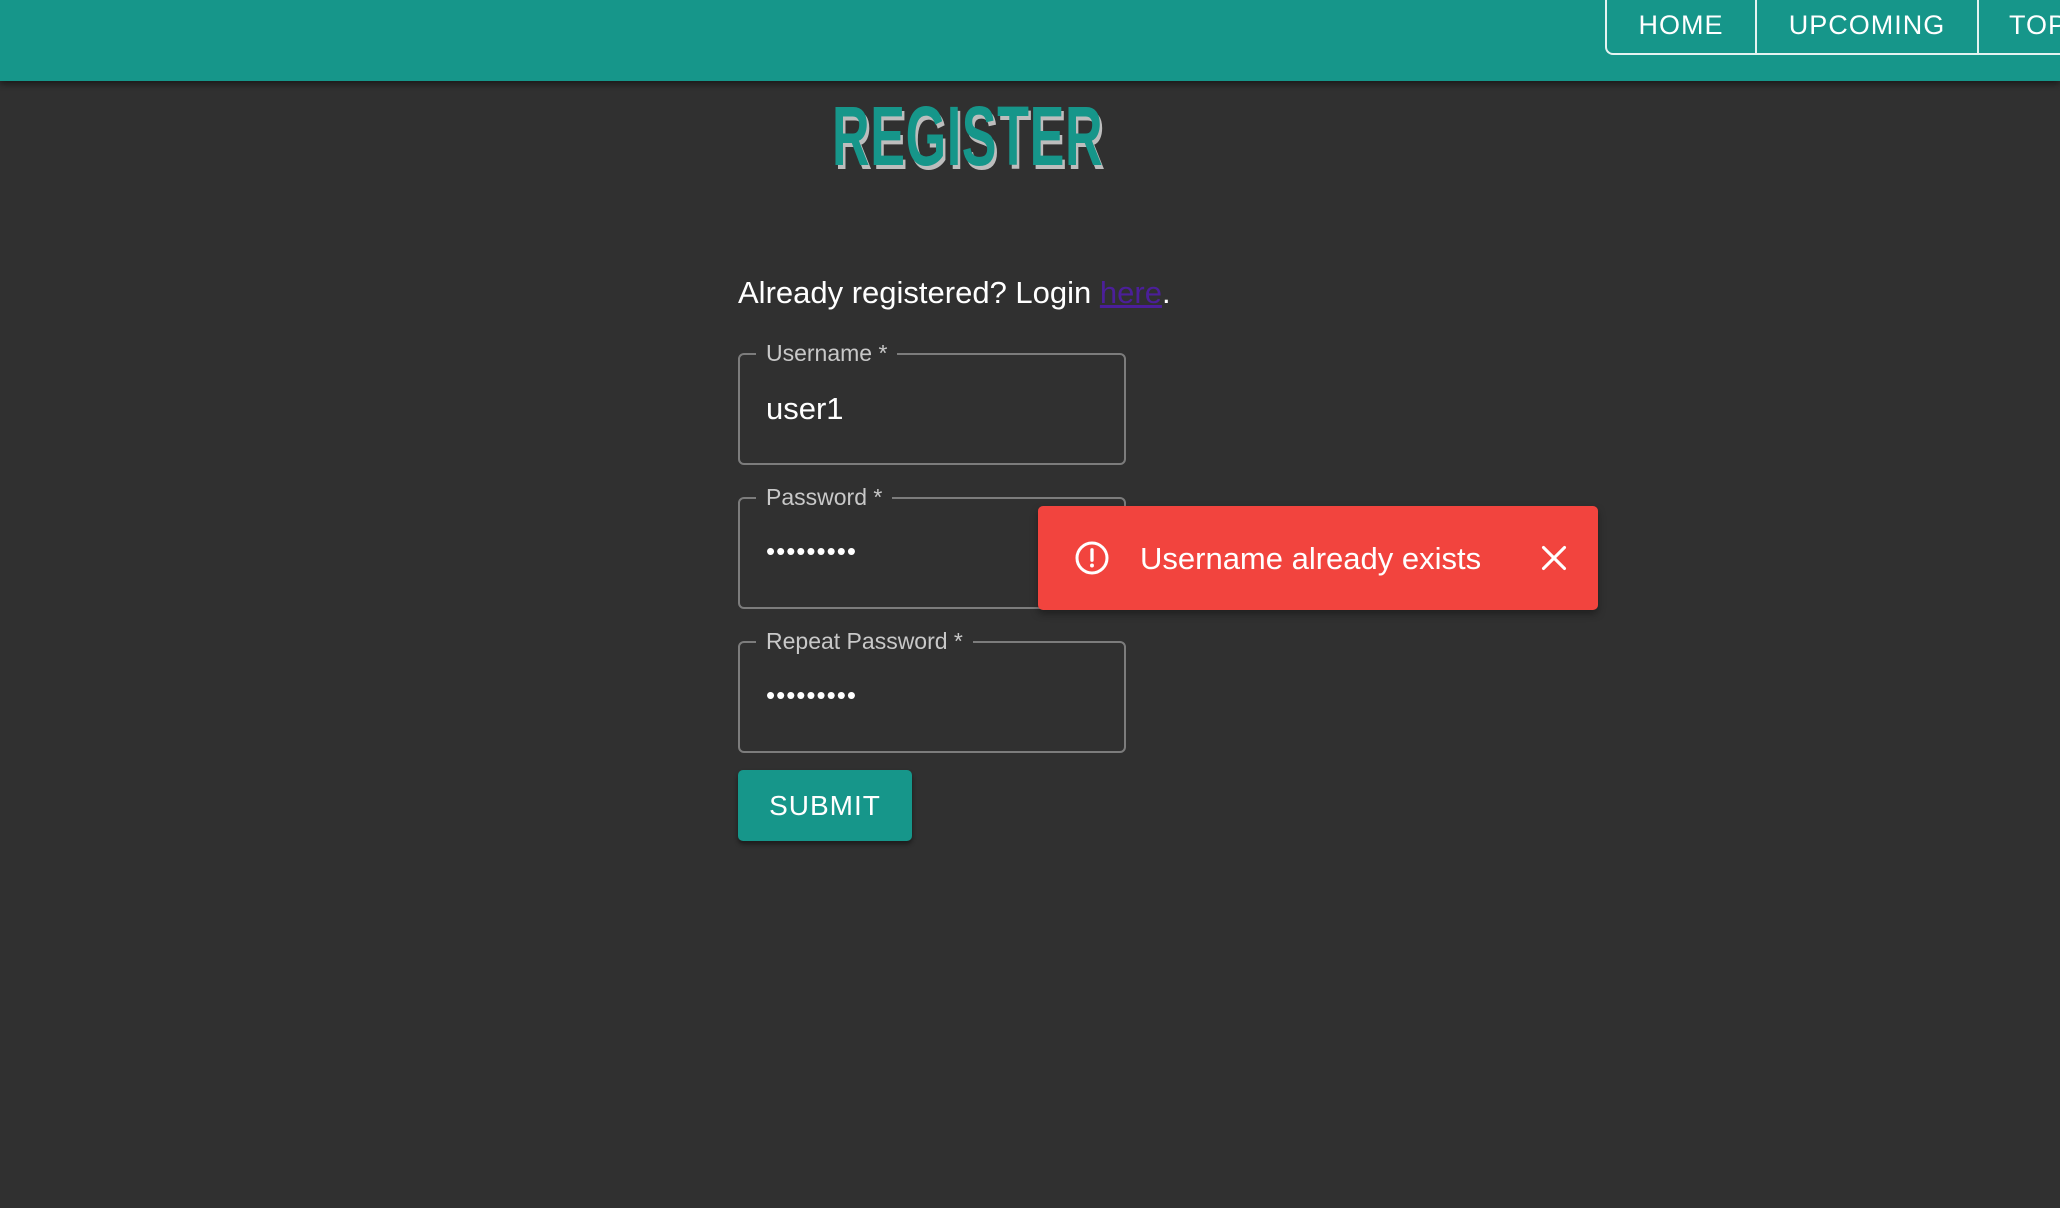  What do you see at coordinates (932, 401) in the screenshot?
I see `username-field: Username * user1` at bounding box center [932, 401].